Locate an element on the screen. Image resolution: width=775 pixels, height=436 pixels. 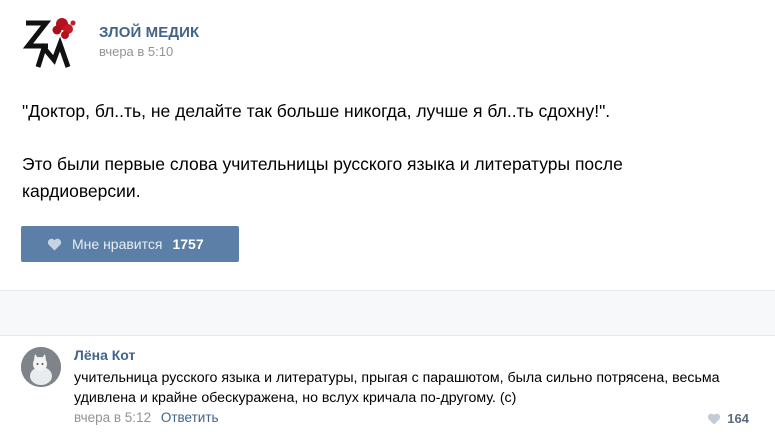
reply-link: Ответить is located at coordinates (190, 417).